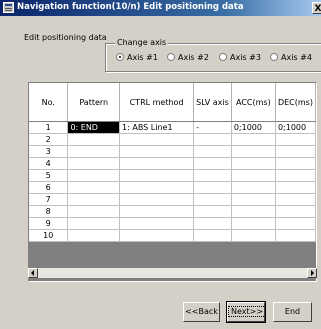 This screenshot has width=321, height=329. I want to click on radio-axis-4-label: Axis #4, so click(296, 57).